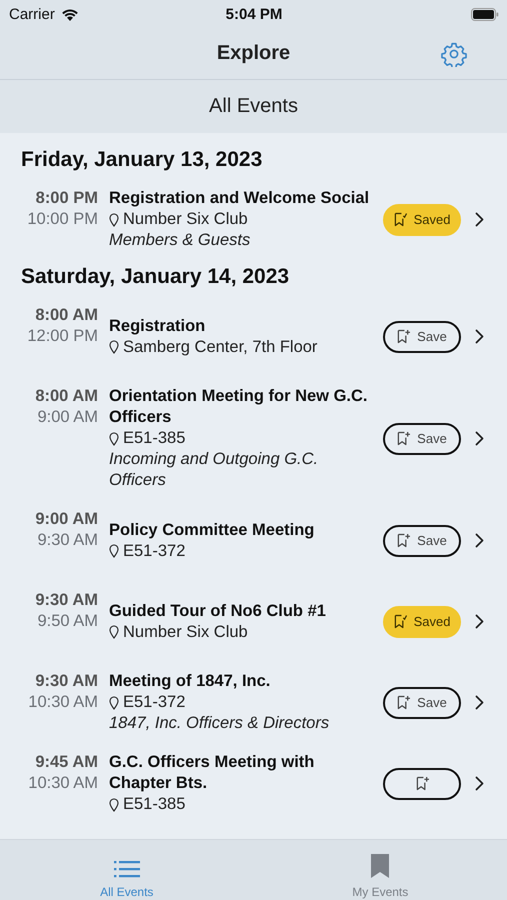 The width and height of the screenshot is (507, 900). What do you see at coordinates (67, 198) in the screenshot?
I see `start-time: 8:00 PM` at bounding box center [67, 198].